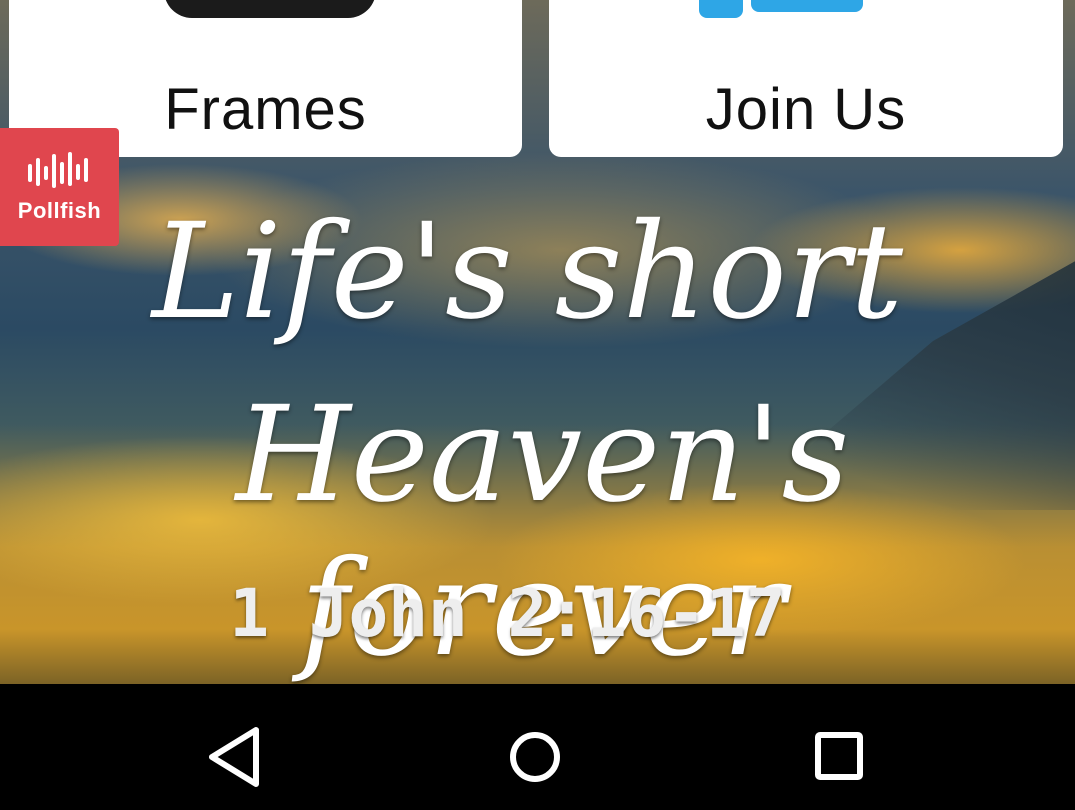  I want to click on home-circle-icon, so click(535, 757).